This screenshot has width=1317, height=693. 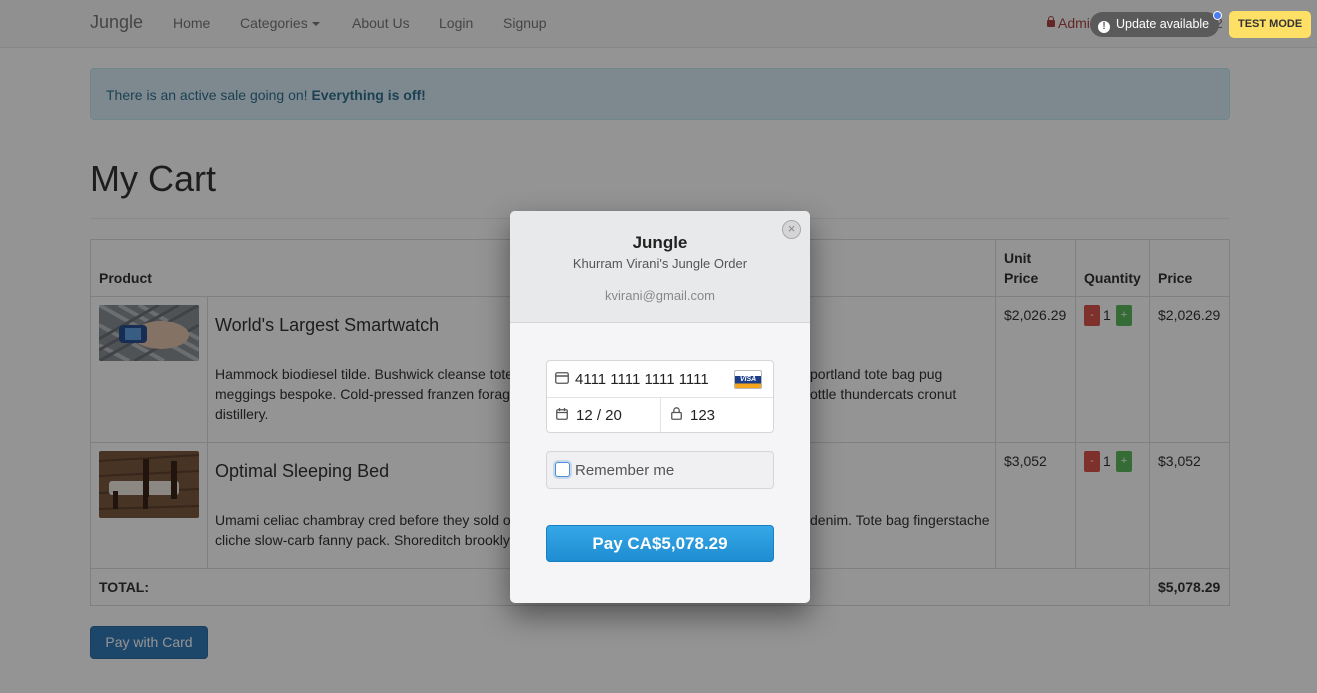 I want to click on calendar-icon, so click(x=562, y=414).